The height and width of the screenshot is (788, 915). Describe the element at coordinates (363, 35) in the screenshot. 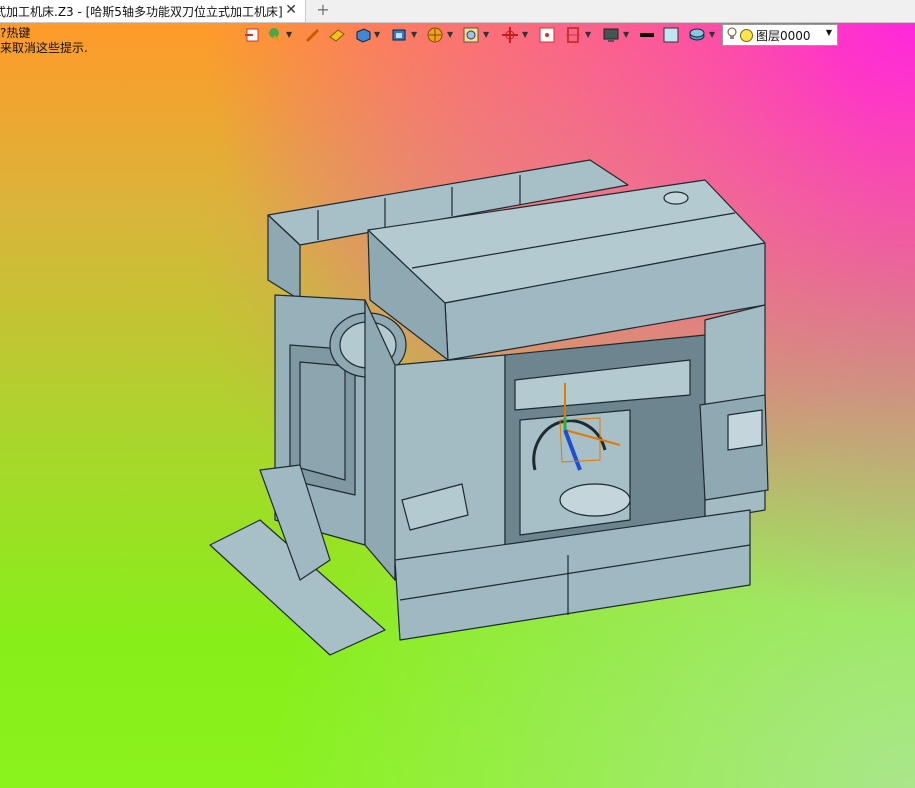

I see `cube-icon` at that location.